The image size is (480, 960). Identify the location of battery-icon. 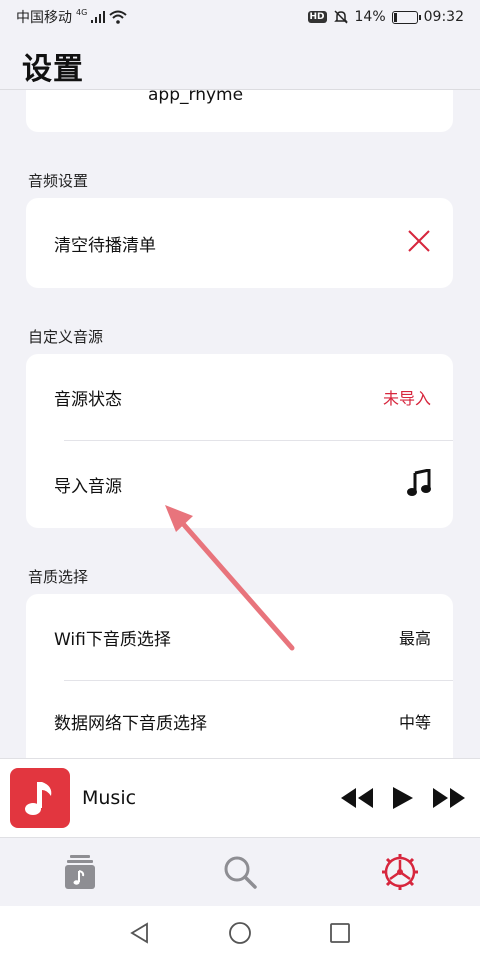
(406, 17).